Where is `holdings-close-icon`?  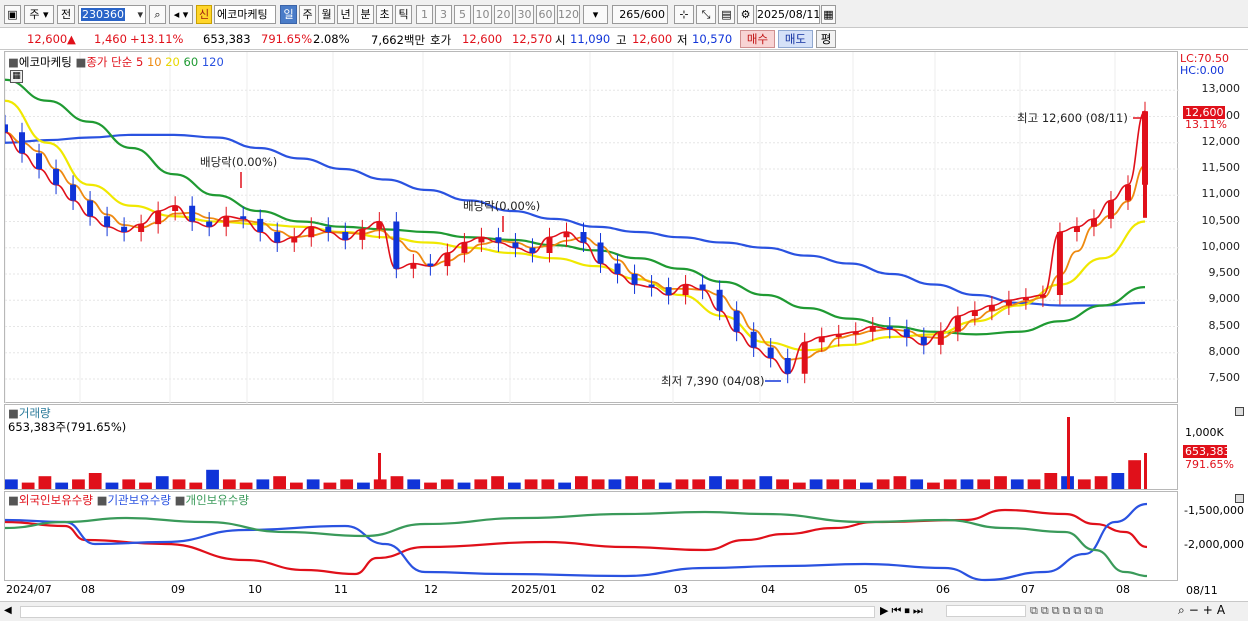
holdings-close-icon is located at coordinates (1239, 498).